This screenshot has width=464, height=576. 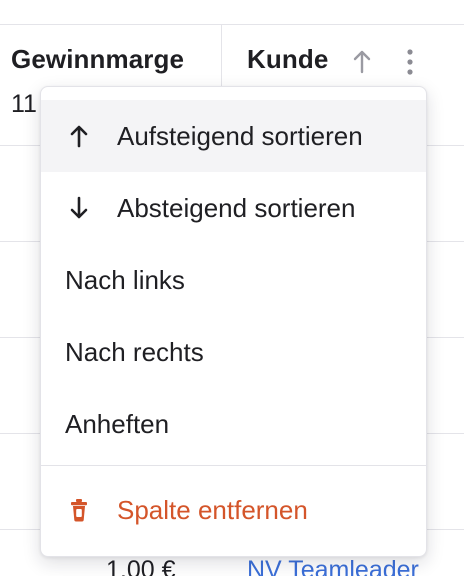 What do you see at coordinates (287, 59) in the screenshot?
I see `column-header-kunde: Kunde` at bounding box center [287, 59].